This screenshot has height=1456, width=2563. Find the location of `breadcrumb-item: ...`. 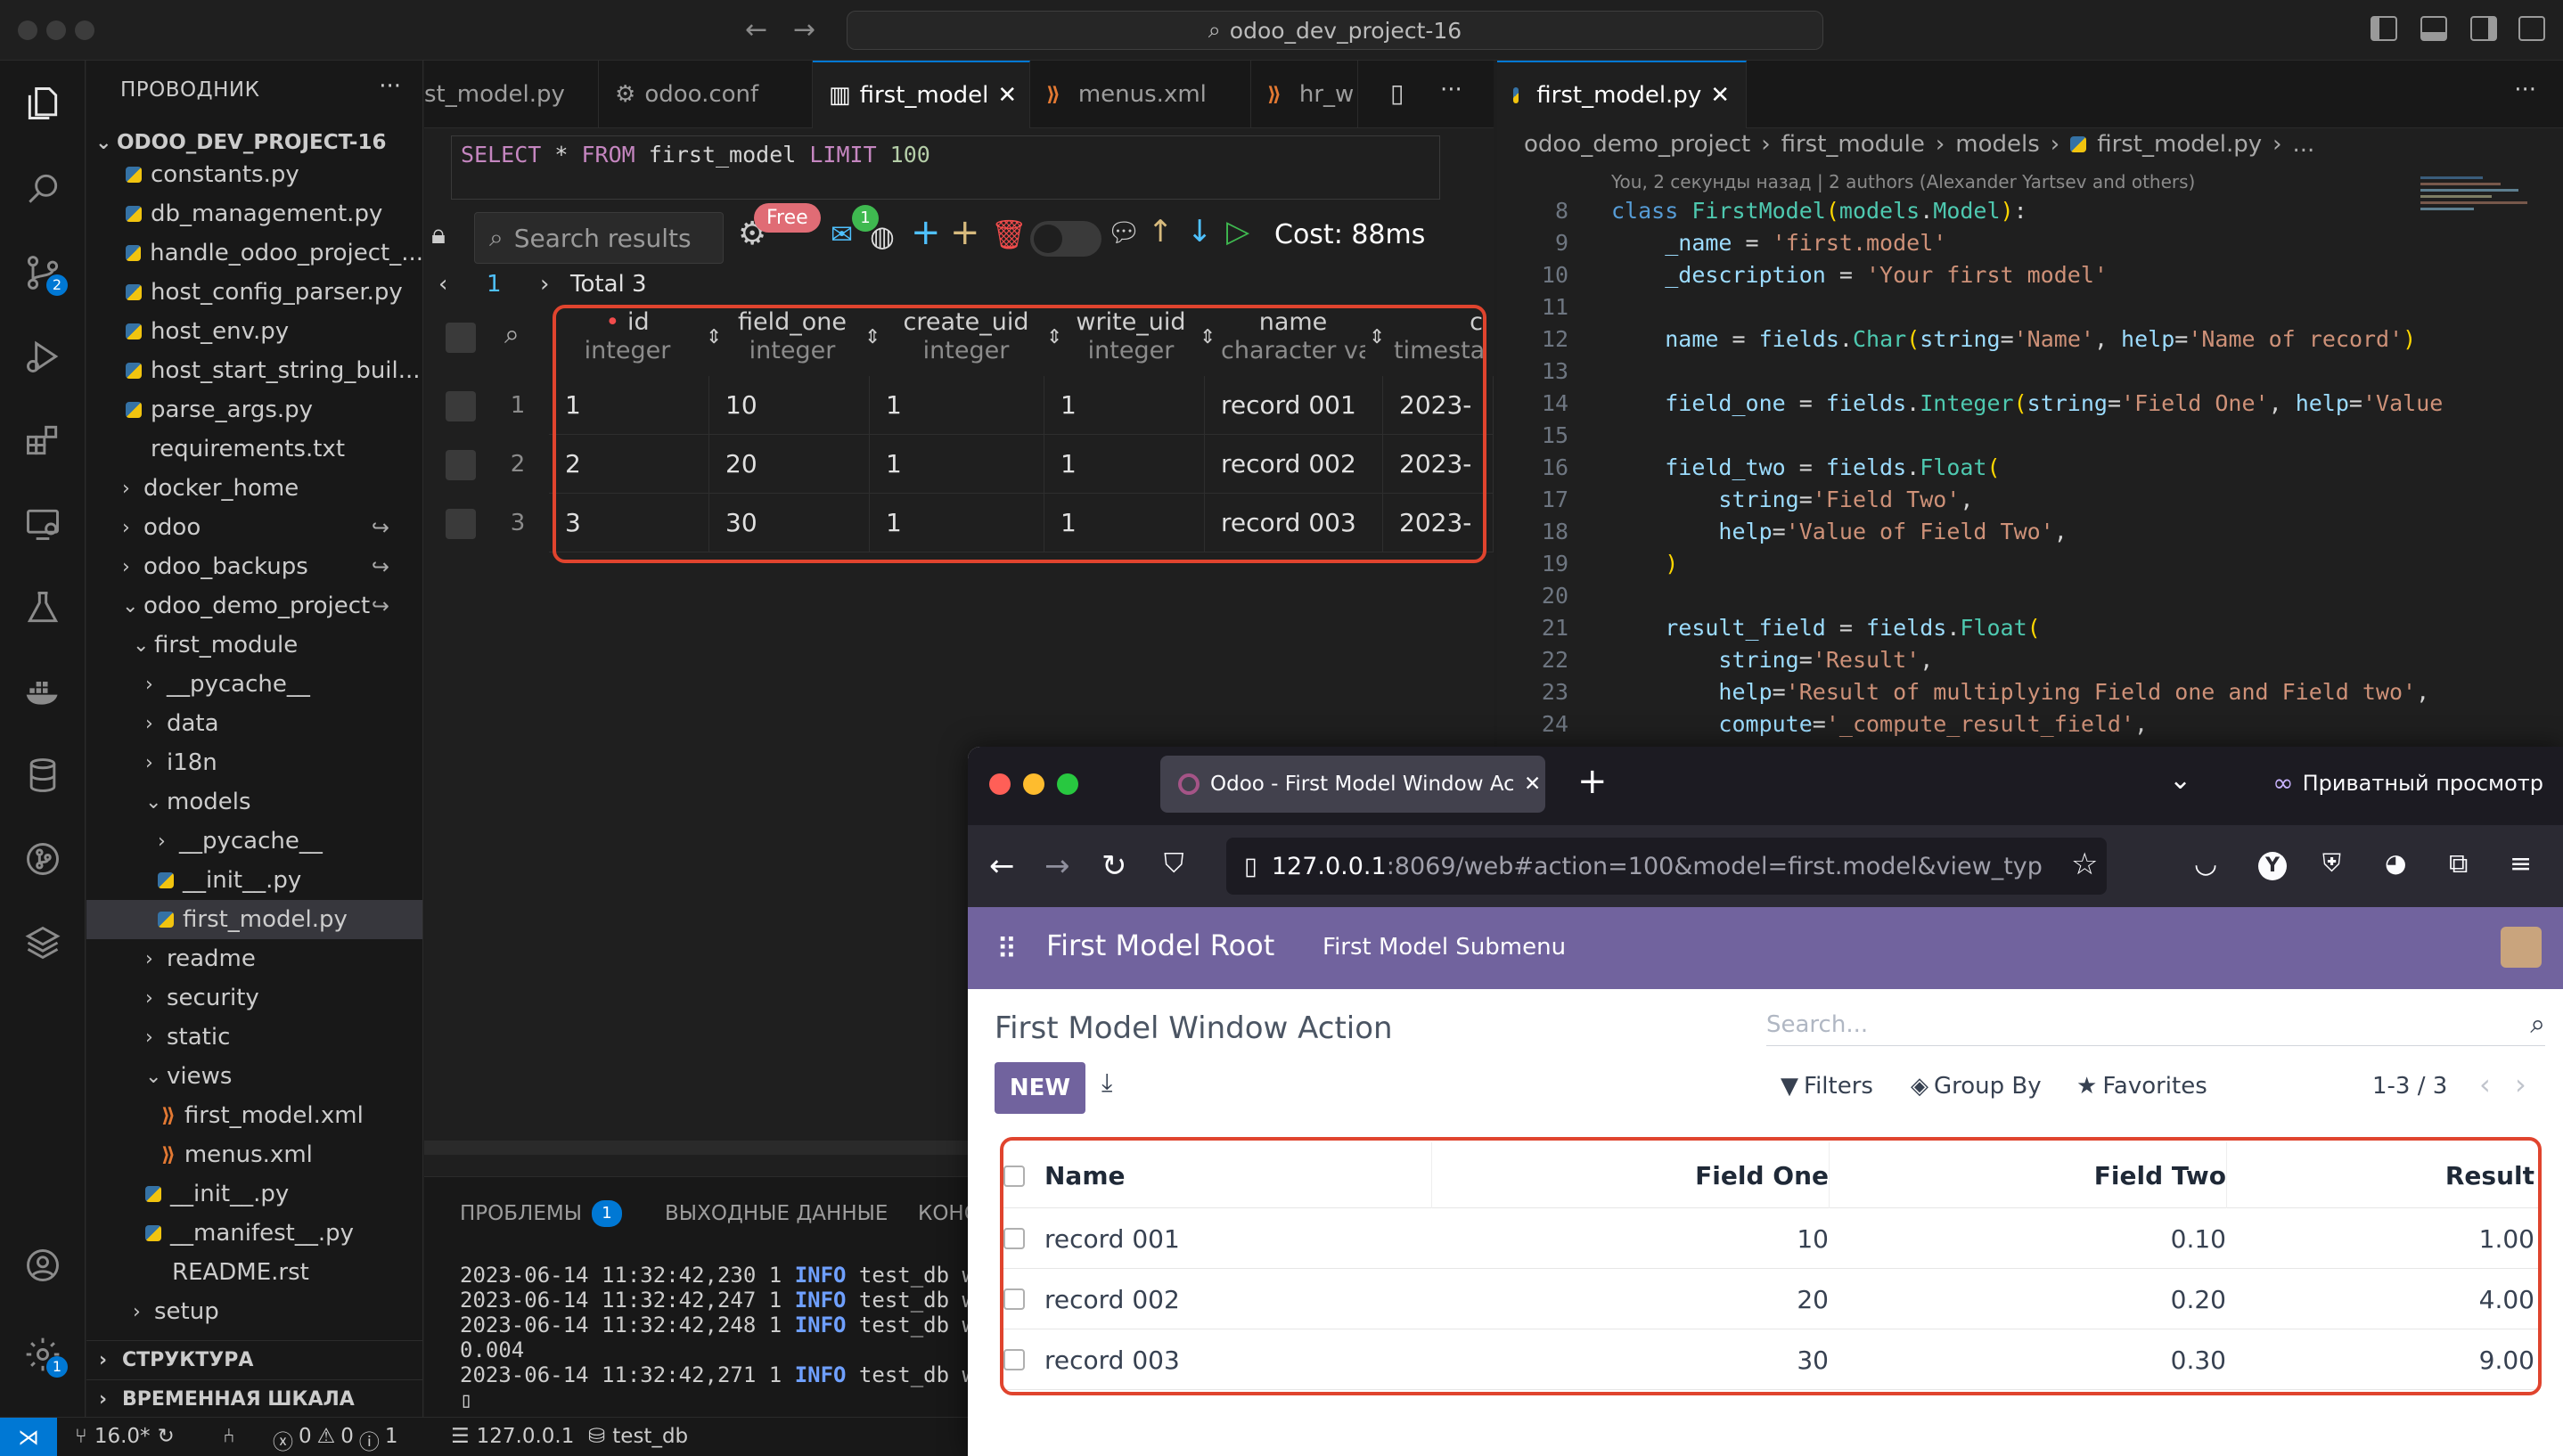

breadcrumb-item: ... is located at coordinates (2304, 144).